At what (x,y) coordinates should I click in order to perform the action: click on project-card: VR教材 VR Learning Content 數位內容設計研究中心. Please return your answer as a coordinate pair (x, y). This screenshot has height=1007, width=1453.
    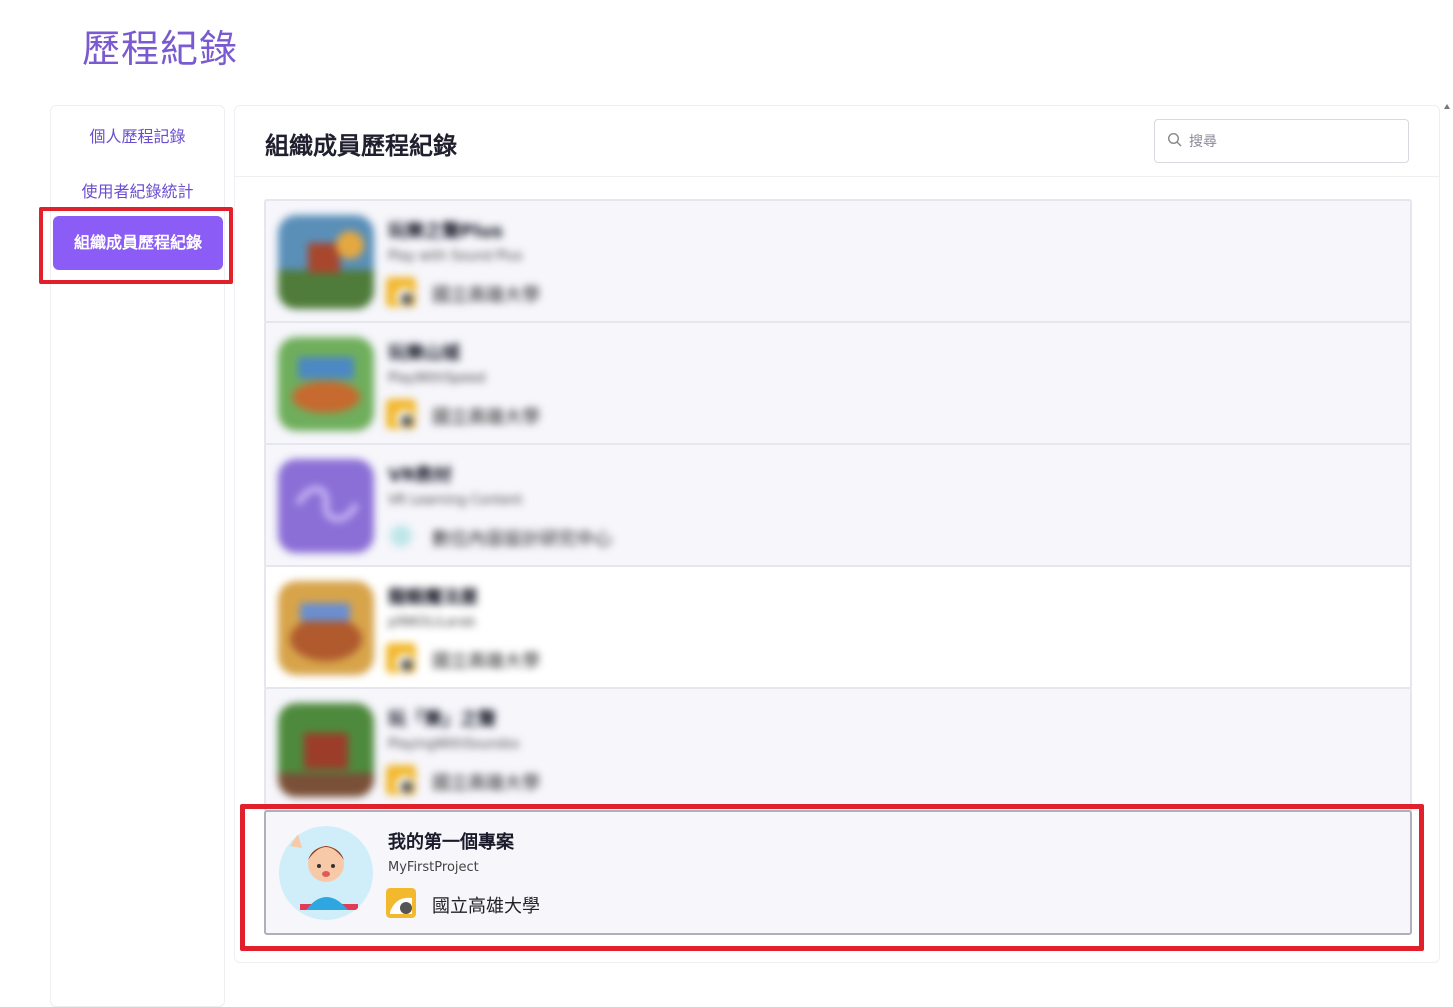
    Looking at the image, I should click on (838, 505).